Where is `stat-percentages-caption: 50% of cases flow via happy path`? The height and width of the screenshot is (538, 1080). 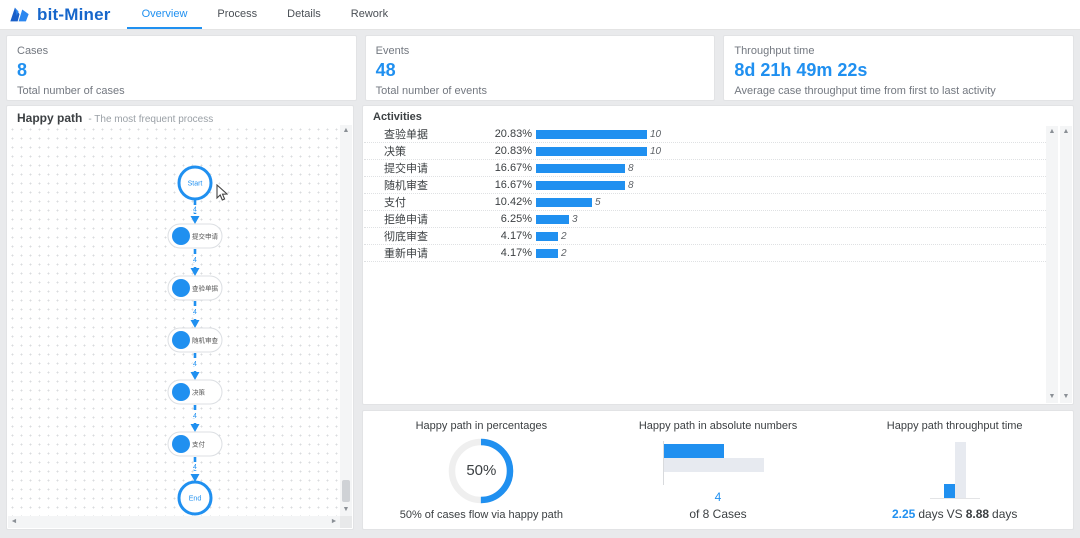 stat-percentages-caption: 50% of cases flow via happy path is located at coordinates (481, 515).